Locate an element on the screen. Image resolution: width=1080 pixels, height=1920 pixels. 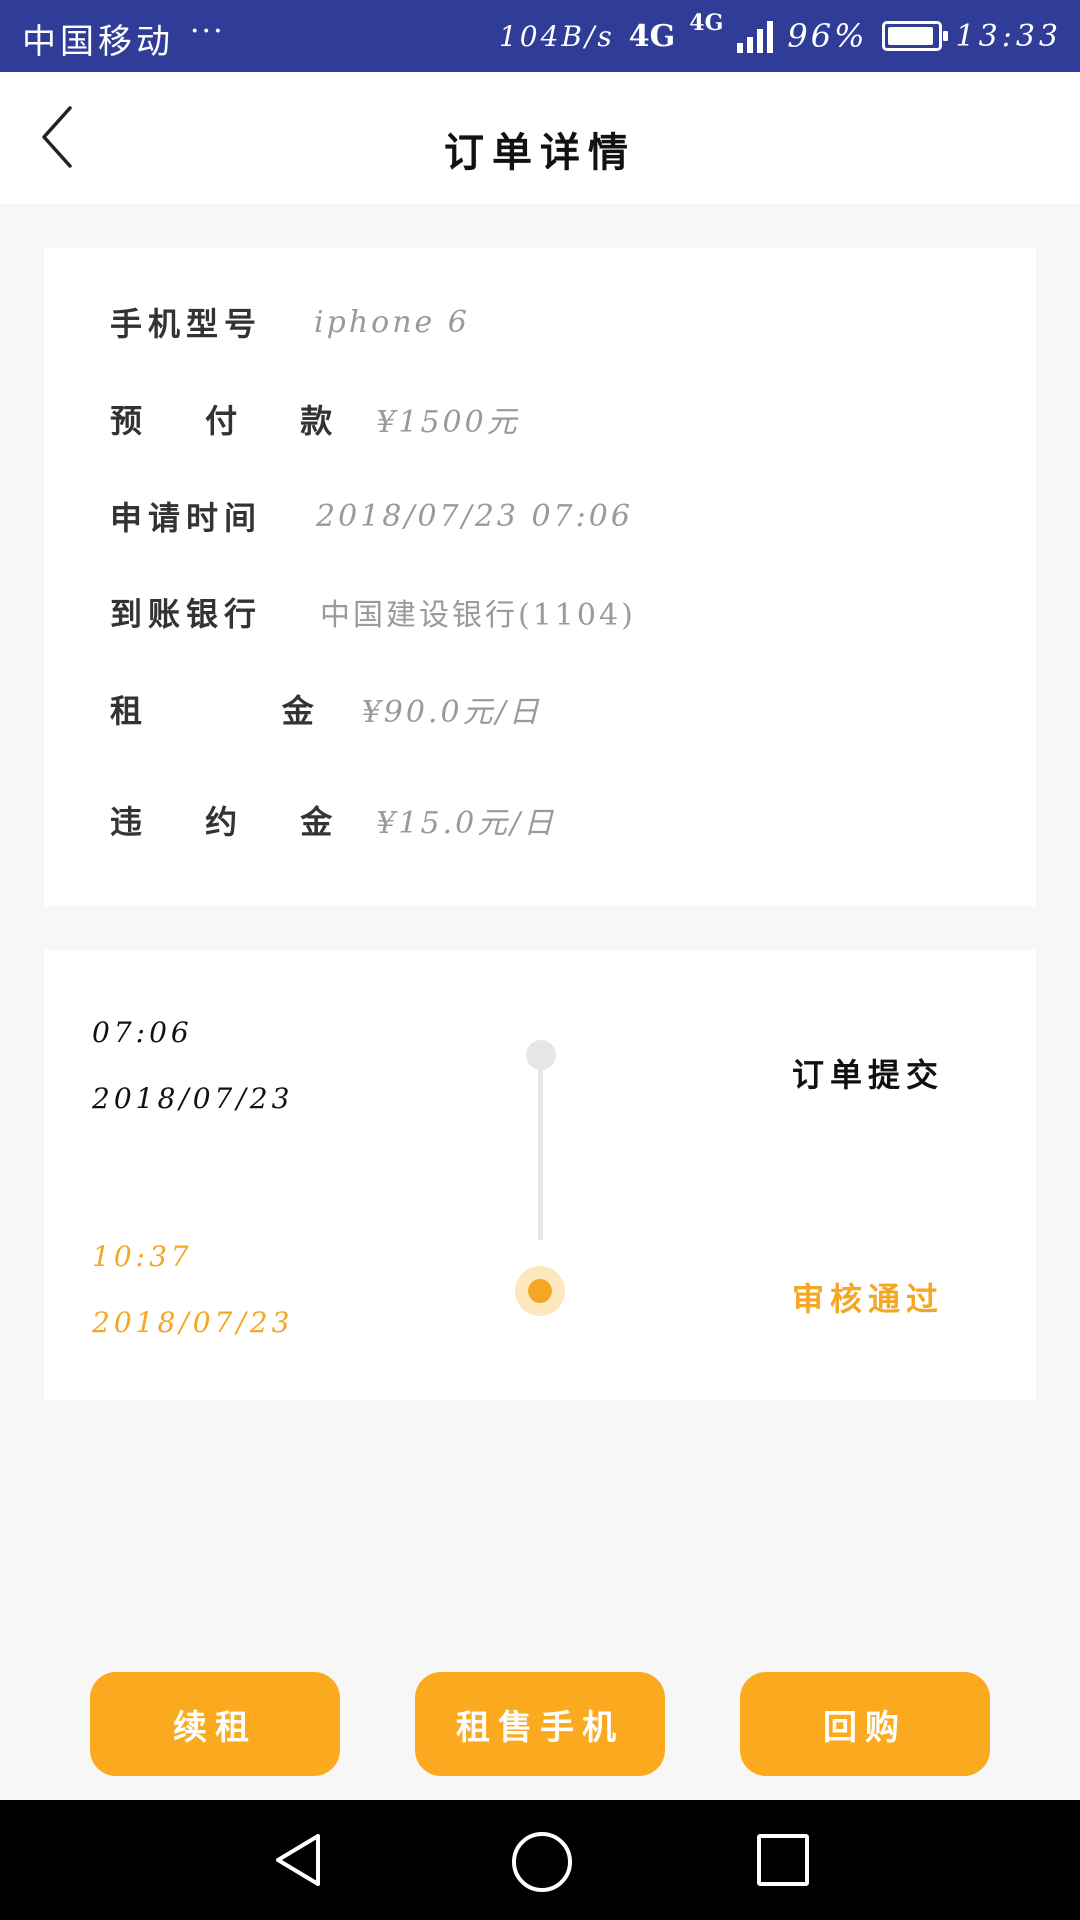
battery-fill is located at coordinates (910, 36).